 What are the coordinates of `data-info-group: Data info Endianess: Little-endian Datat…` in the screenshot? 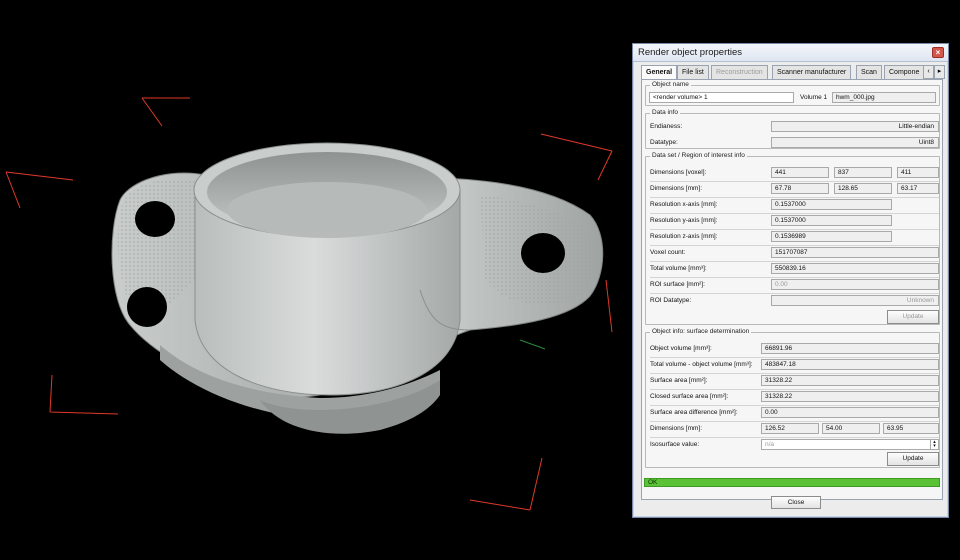 It's located at (792, 129).